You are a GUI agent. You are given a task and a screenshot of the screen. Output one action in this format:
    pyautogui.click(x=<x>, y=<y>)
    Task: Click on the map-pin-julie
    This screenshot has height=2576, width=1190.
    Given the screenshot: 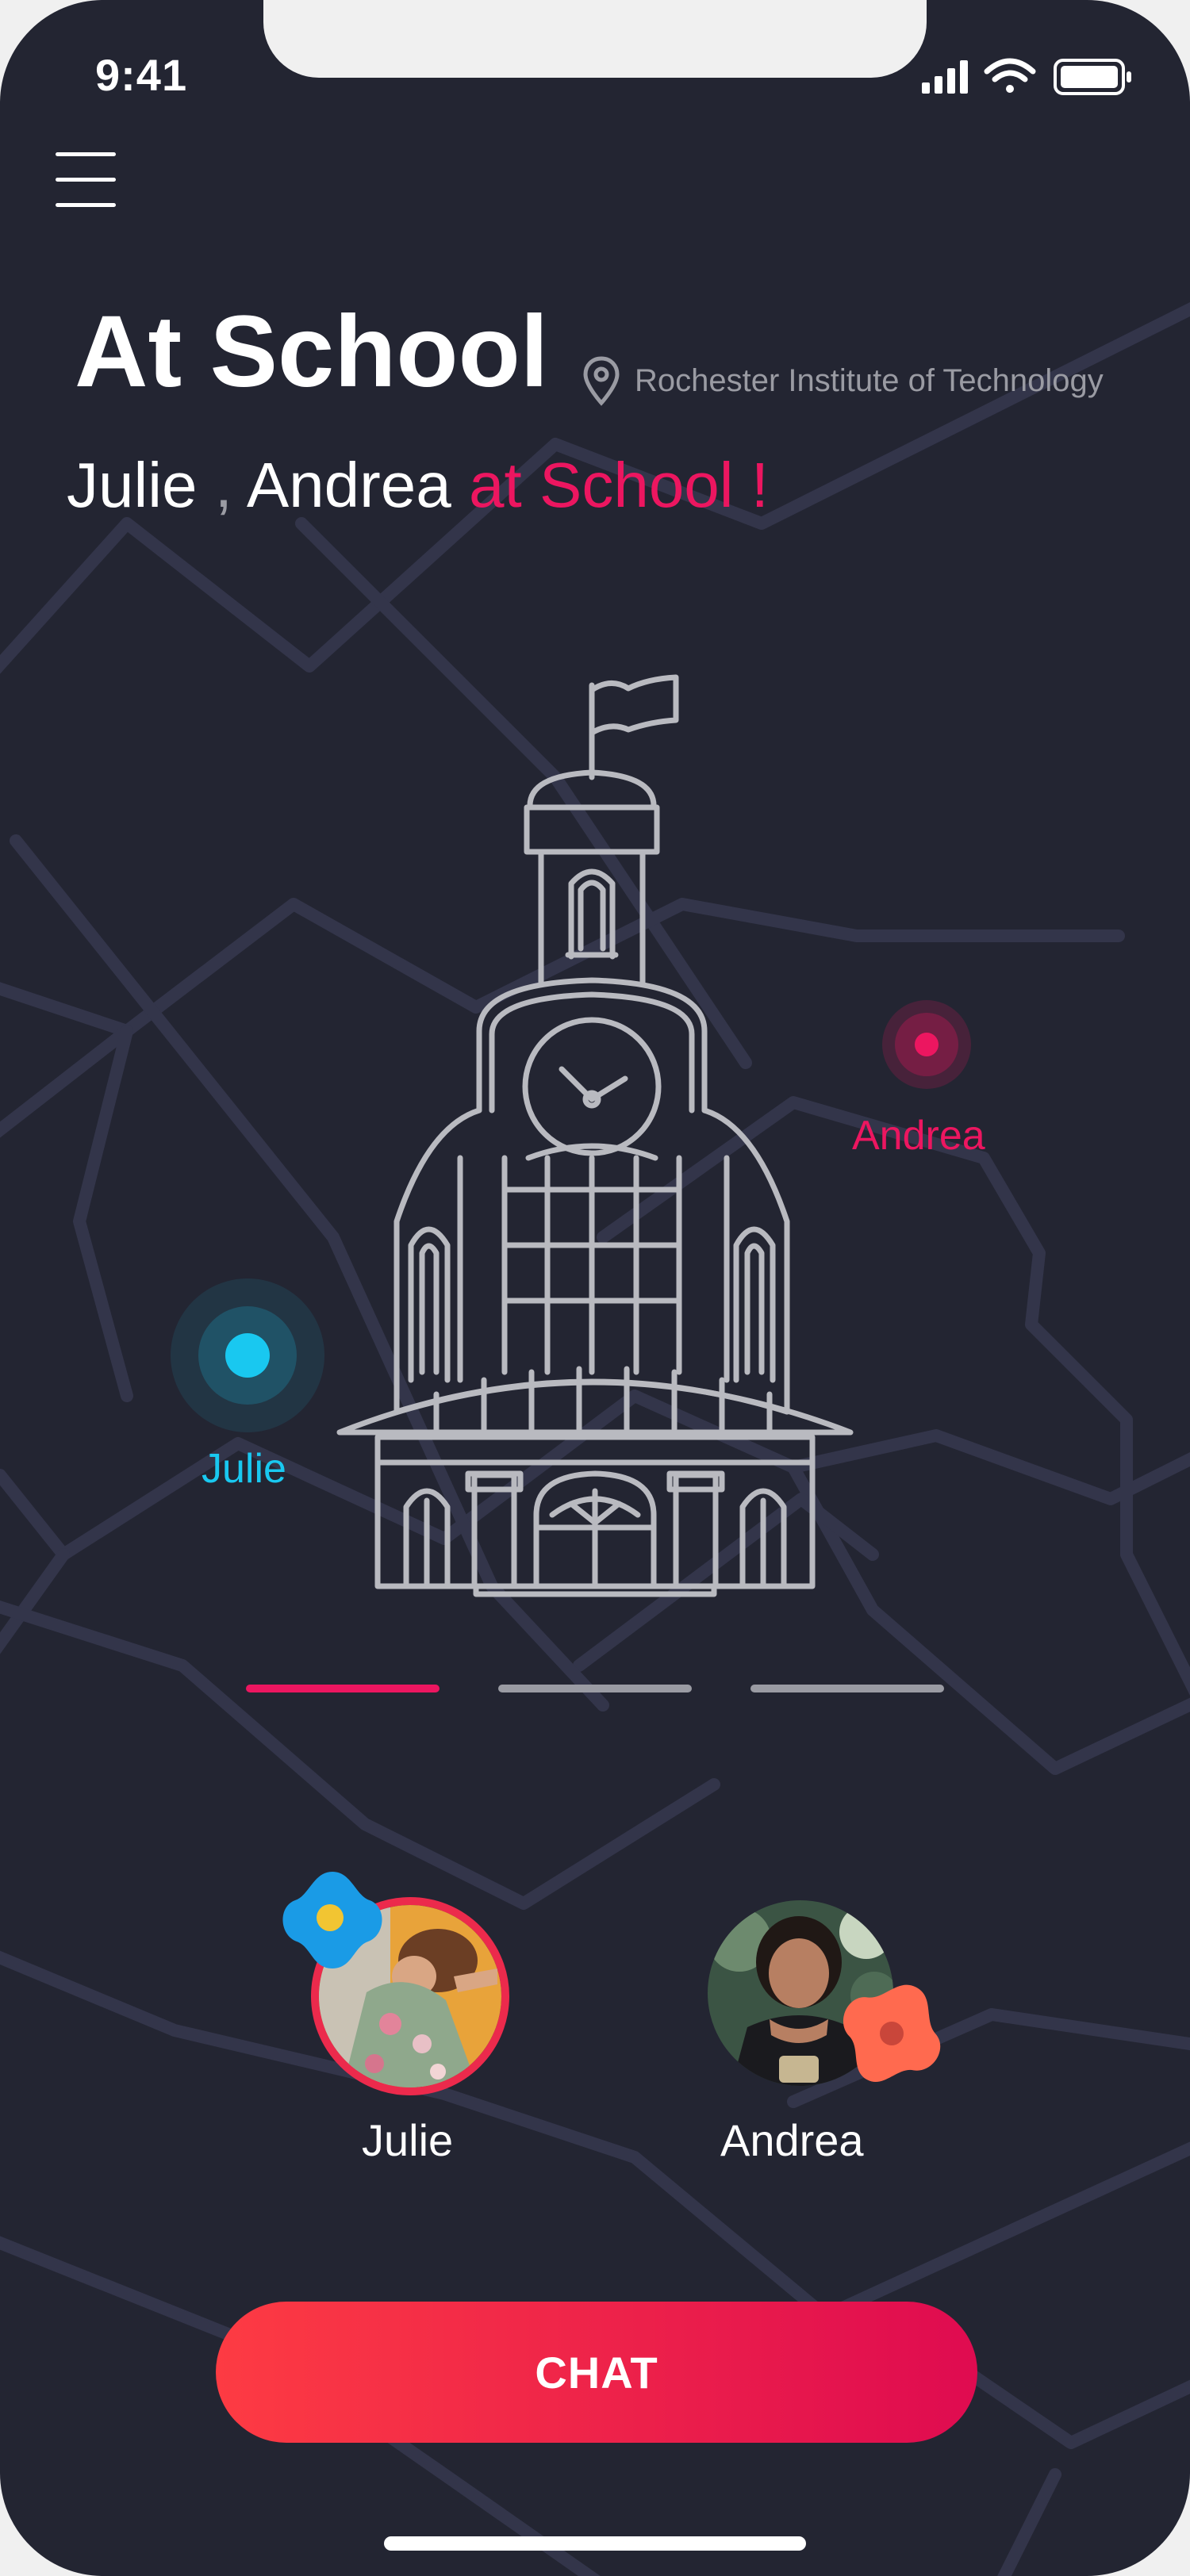 What is the action you would take?
    pyautogui.click(x=247, y=1356)
    